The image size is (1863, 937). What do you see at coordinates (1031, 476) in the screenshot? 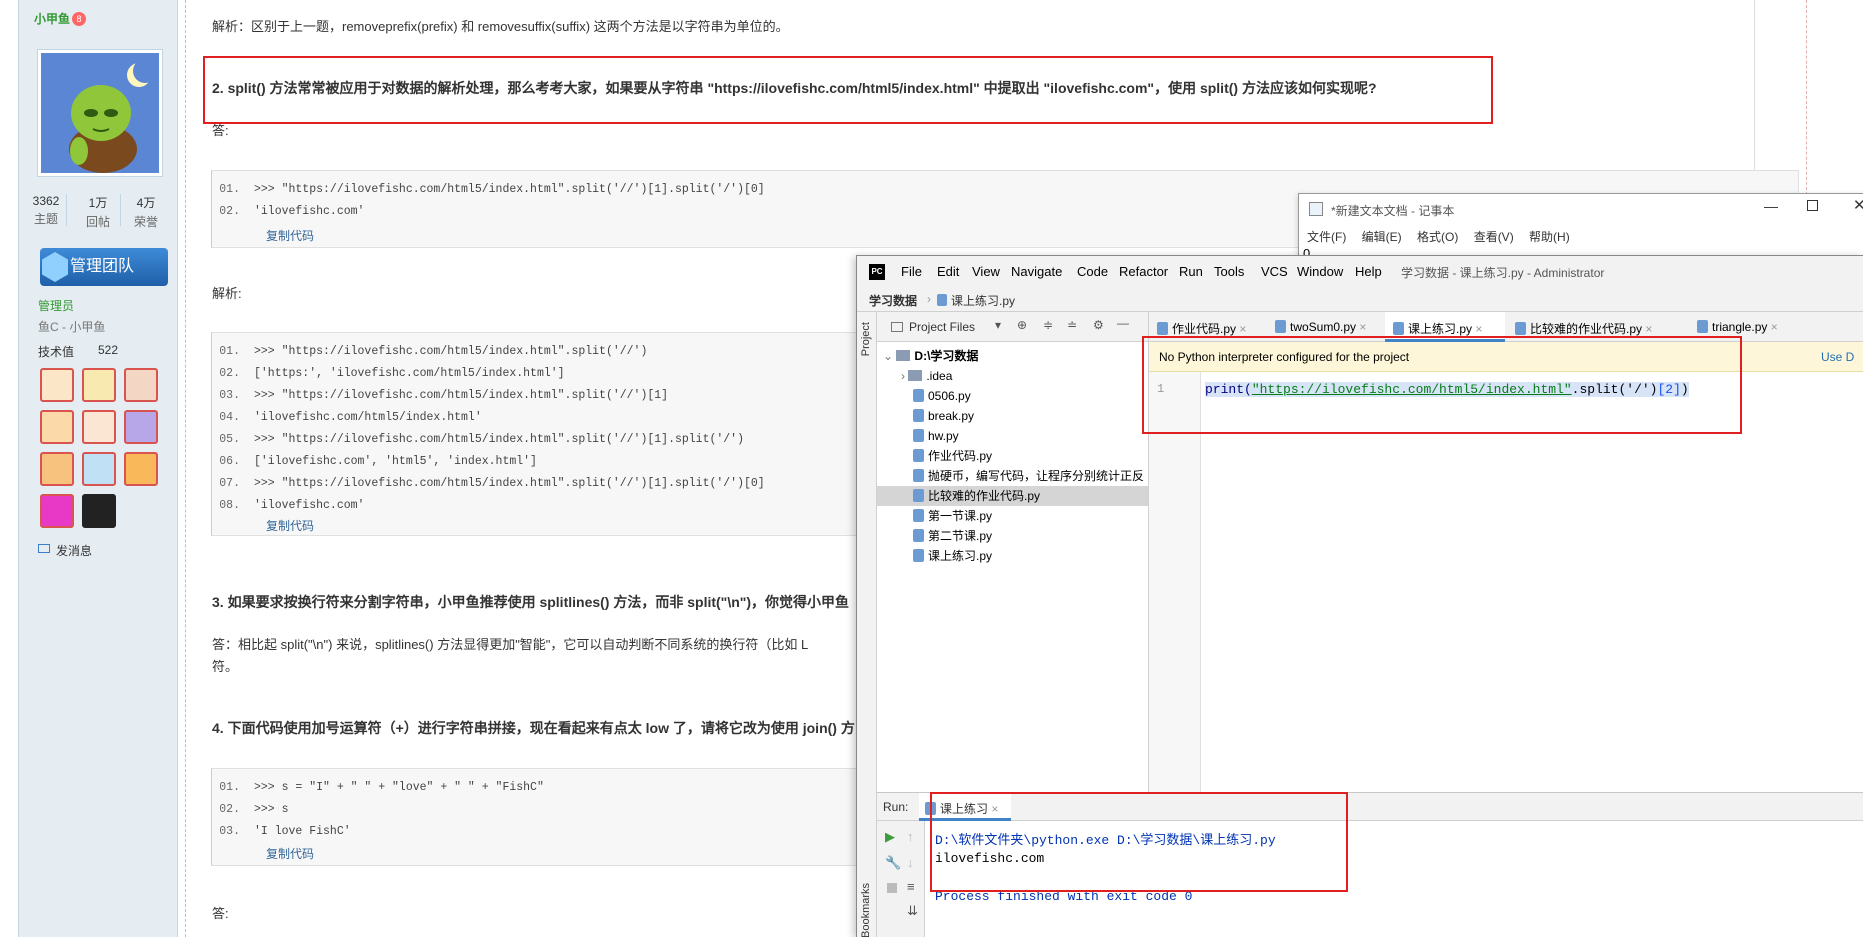
I see `tree-file: 抛硬币，编写代码，让程序分别统计正反` at bounding box center [1031, 476].